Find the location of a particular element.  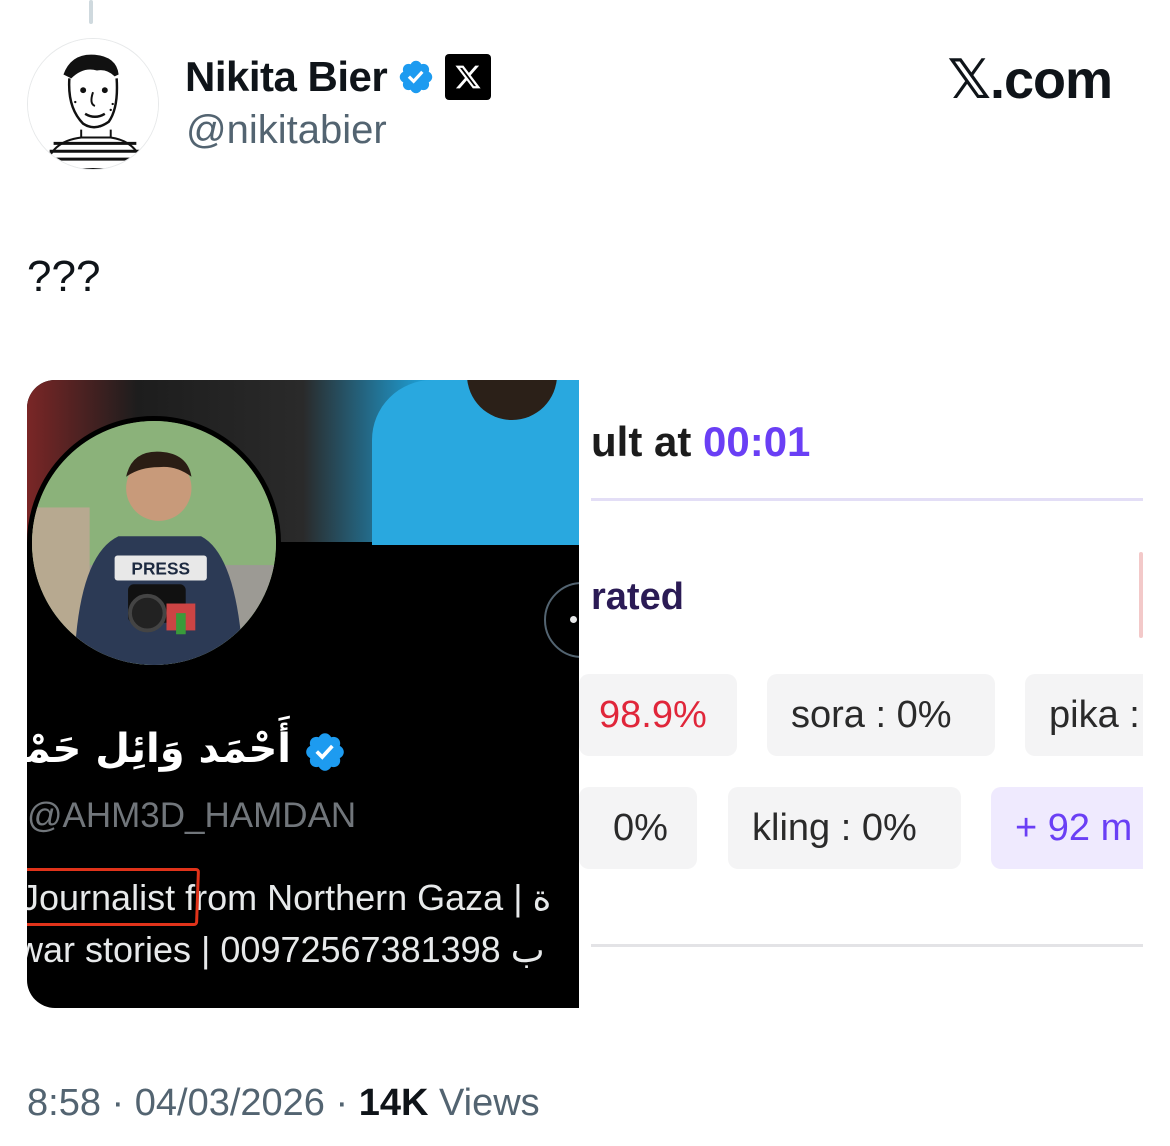

profile-handle: @AHM3D_HAMDAN is located at coordinates (192, 815).